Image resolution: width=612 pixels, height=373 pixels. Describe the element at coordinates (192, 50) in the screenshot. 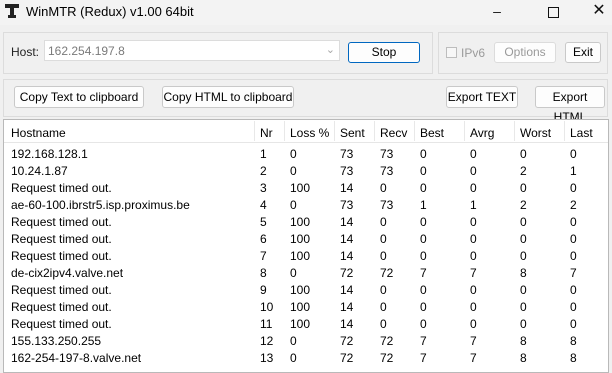

I see `host-combobox: 162.254.197.8 ⌄` at that location.